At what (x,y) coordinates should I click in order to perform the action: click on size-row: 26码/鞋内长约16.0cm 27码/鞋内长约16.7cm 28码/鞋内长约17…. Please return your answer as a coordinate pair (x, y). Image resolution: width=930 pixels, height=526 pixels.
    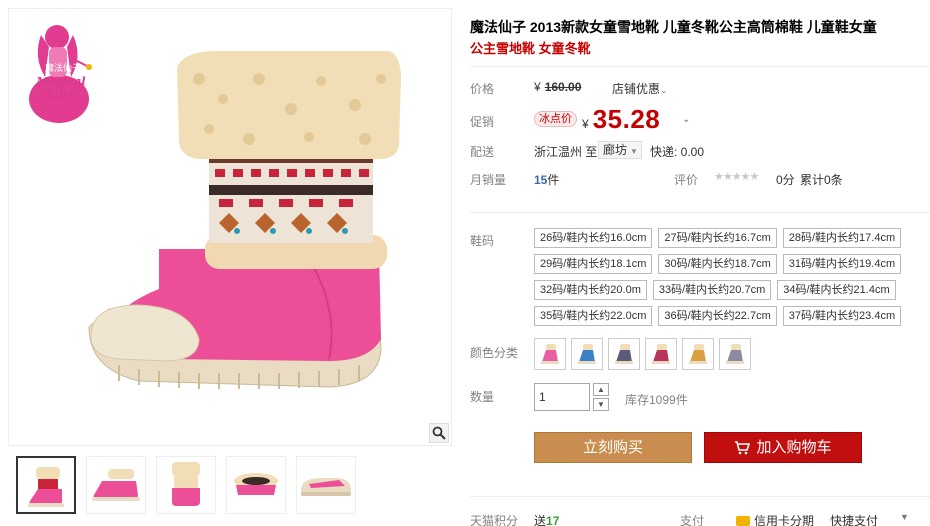
    Looking at the image, I should click on (729, 238).